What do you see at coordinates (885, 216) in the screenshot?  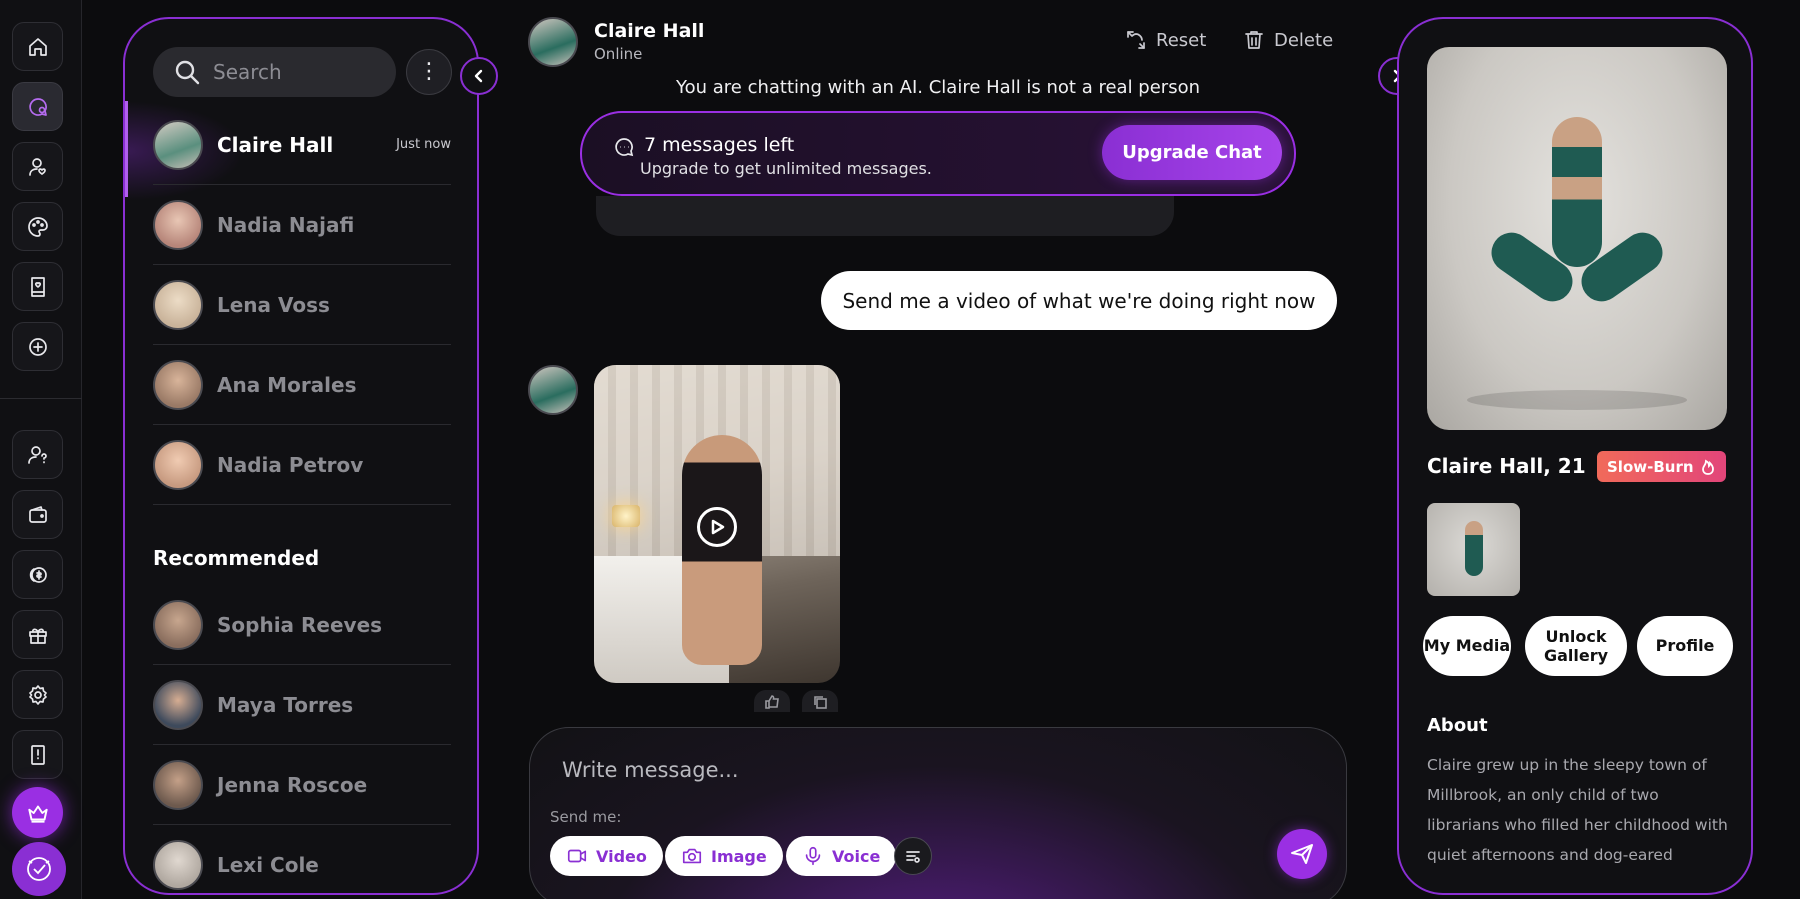 I see `previous-message-bubble` at bounding box center [885, 216].